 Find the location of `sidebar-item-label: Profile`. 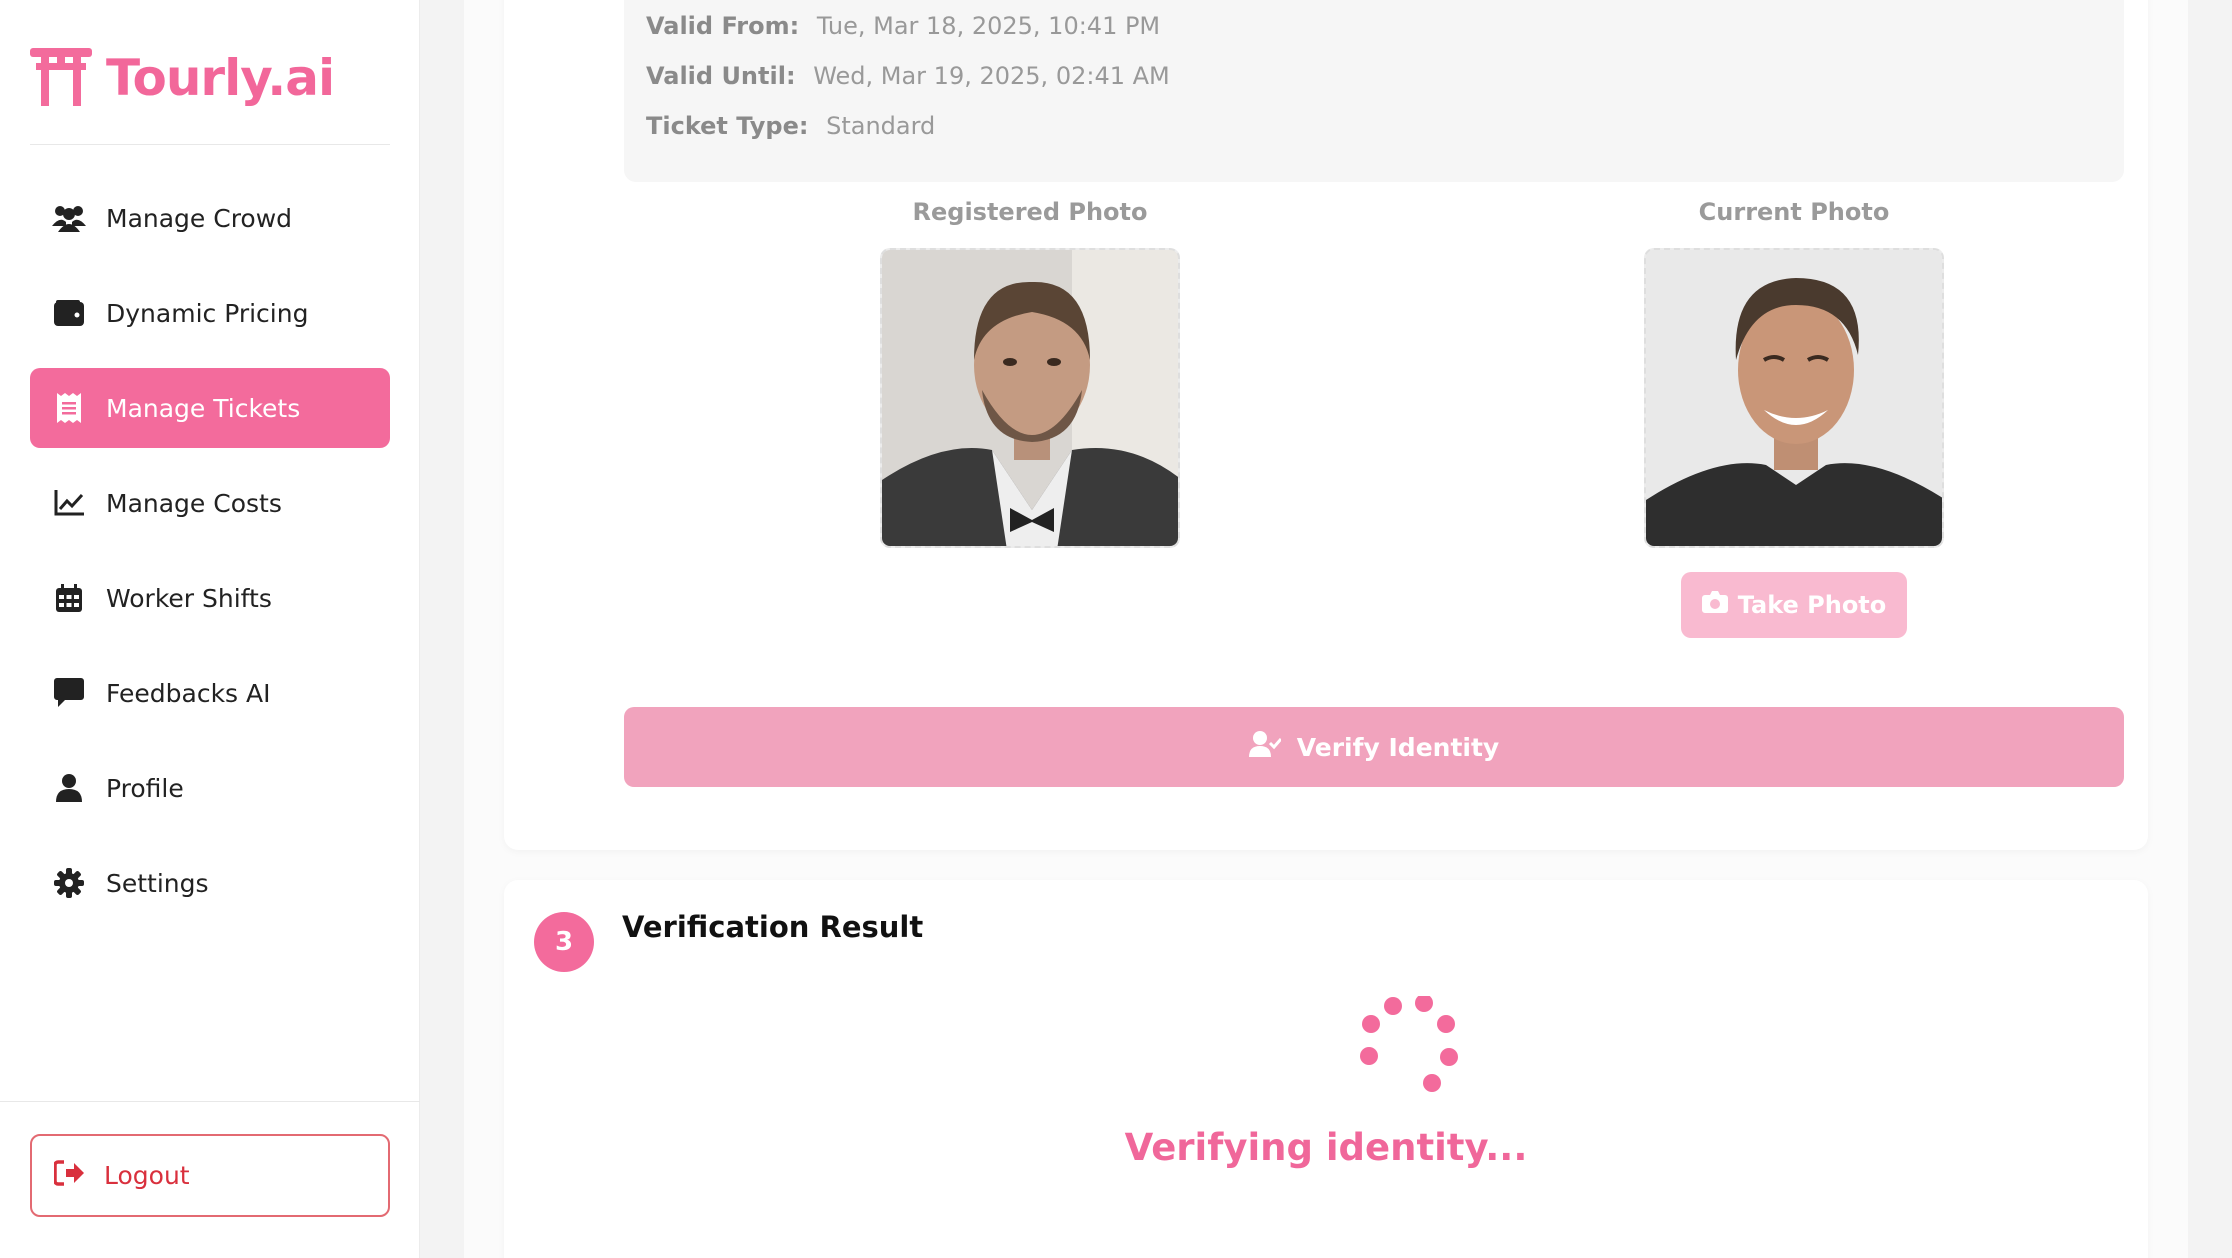

sidebar-item-label: Profile is located at coordinates (145, 788).